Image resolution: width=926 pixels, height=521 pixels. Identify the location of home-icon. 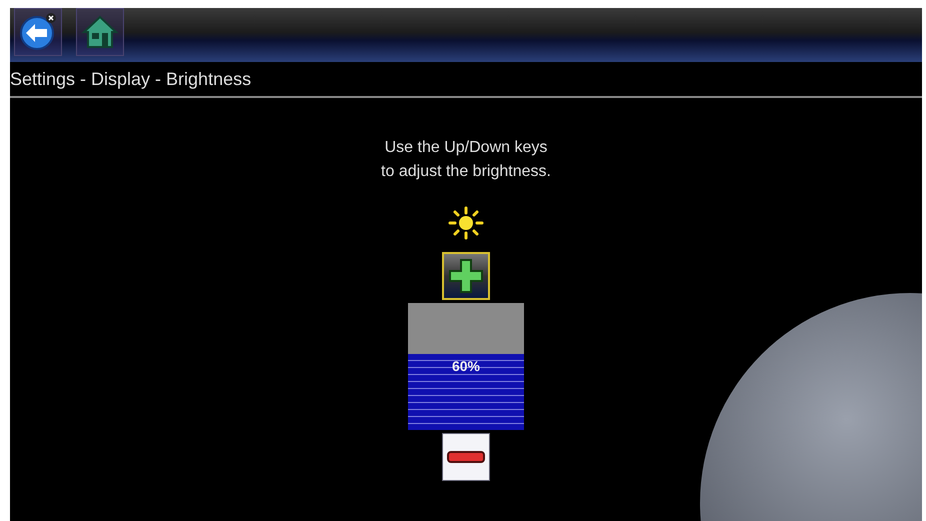
(100, 32).